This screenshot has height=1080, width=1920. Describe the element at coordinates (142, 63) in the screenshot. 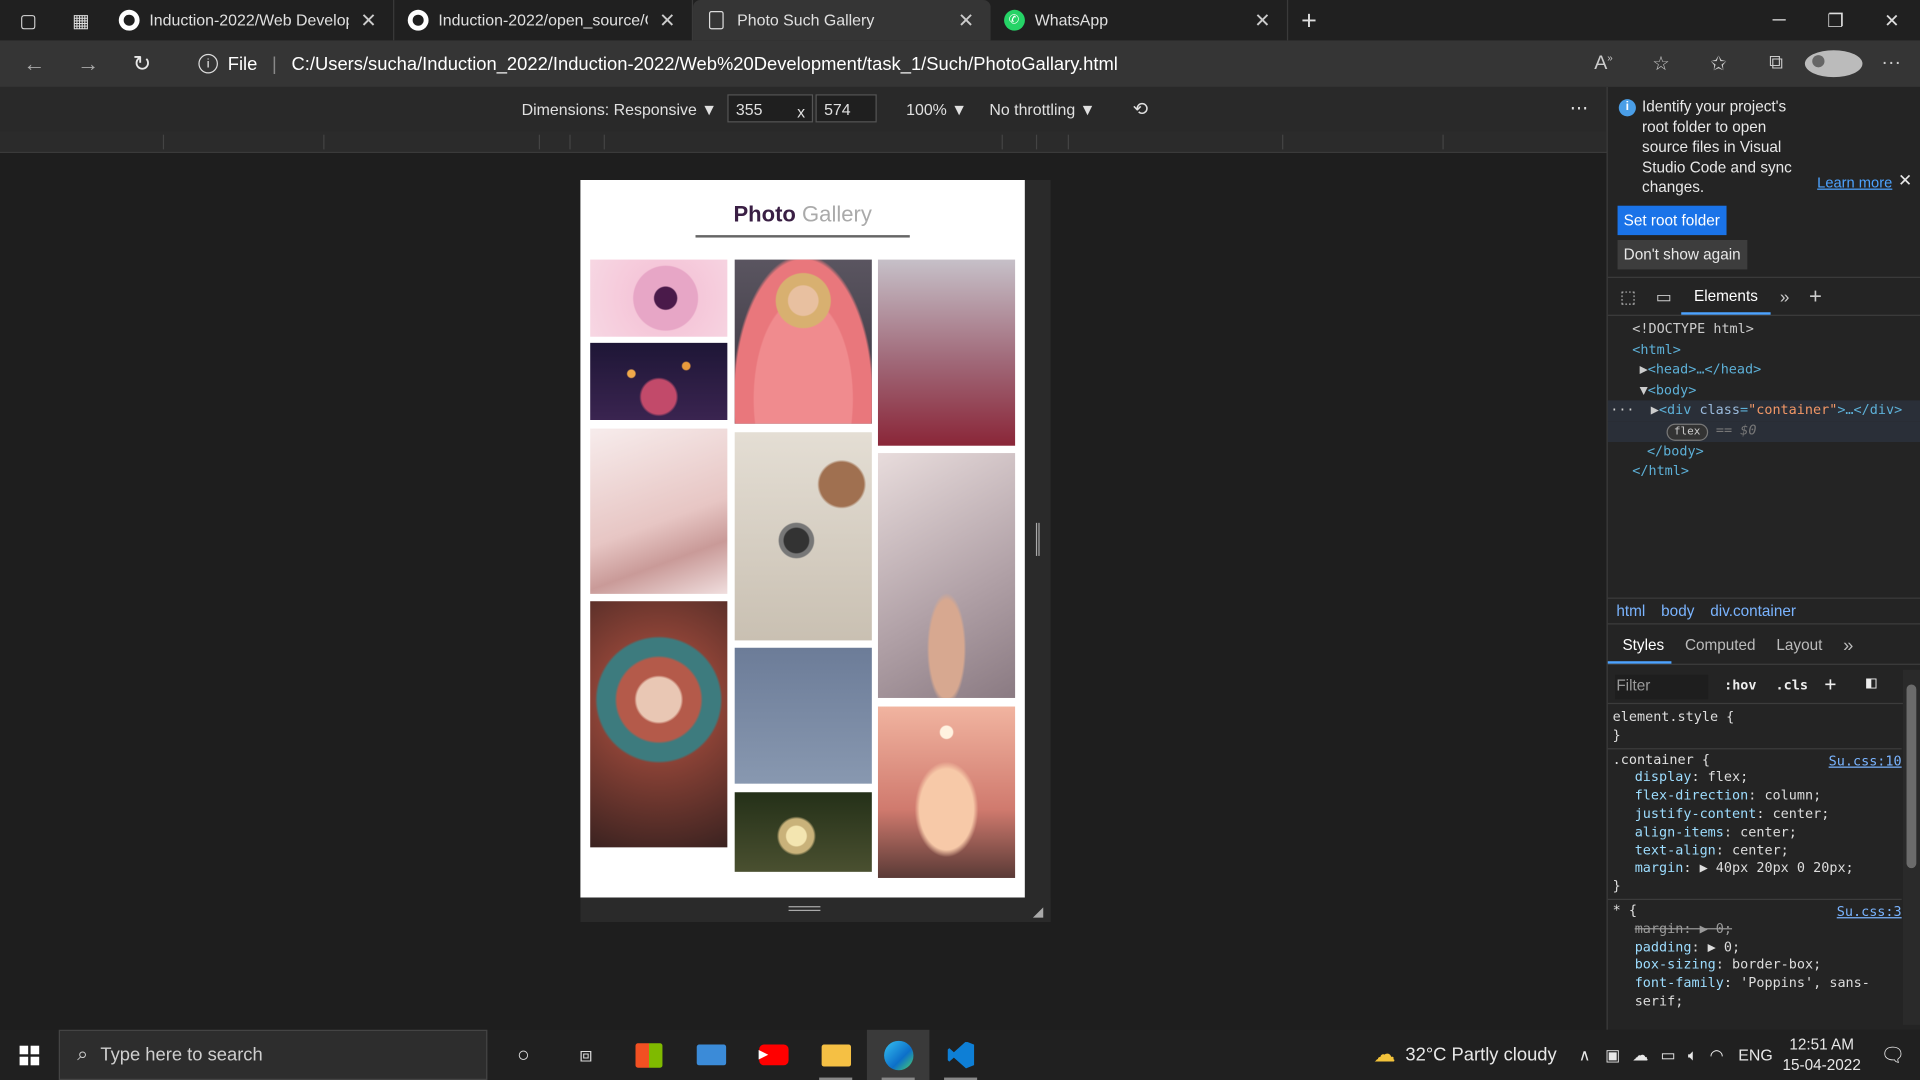

I see `refresh-icon: ↻` at that location.